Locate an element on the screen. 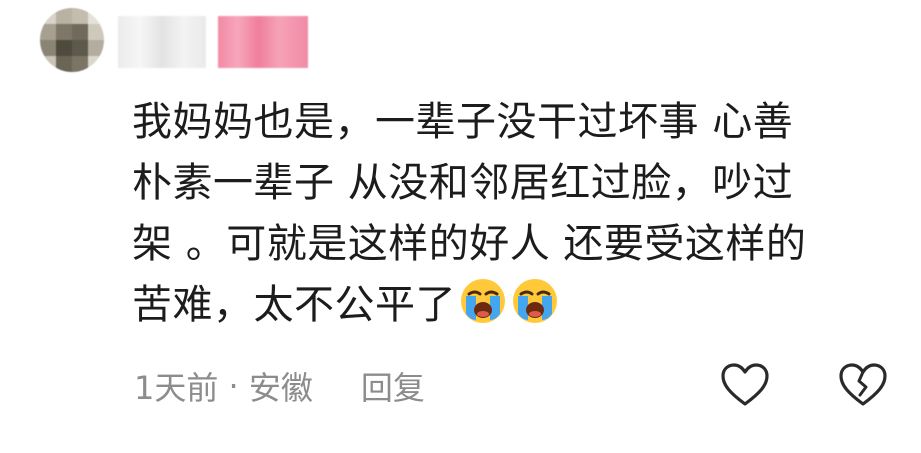 The image size is (921, 453). comment-meta: 1天前 · 安徽 回复 is located at coordinates (279, 386).